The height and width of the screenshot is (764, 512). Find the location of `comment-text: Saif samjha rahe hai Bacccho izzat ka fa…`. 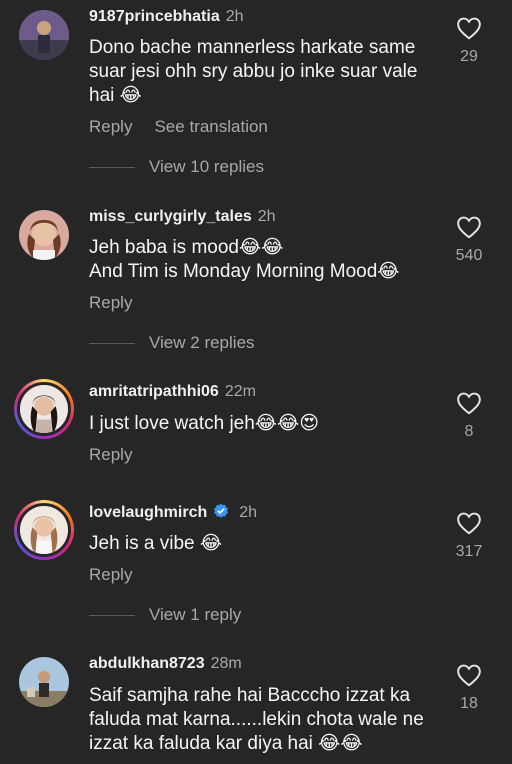

comment-text: Saif samjha rahe hai Bacccho izzat ka fa… is located at coordinates (256, 719).